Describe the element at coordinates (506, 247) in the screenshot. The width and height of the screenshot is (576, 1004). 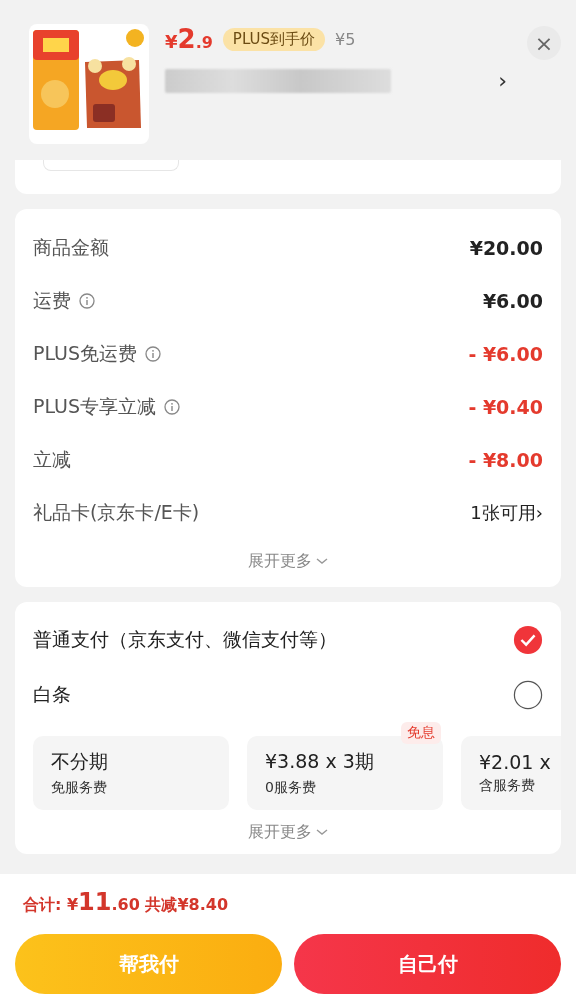
I see `fee-value: ¥20.00` at that location.